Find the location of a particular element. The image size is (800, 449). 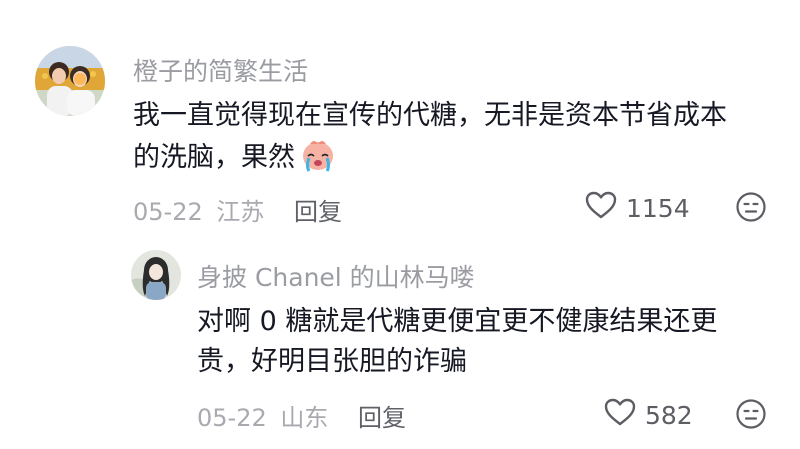

comment-date: 05-22 is located at coordinates (168, 212).